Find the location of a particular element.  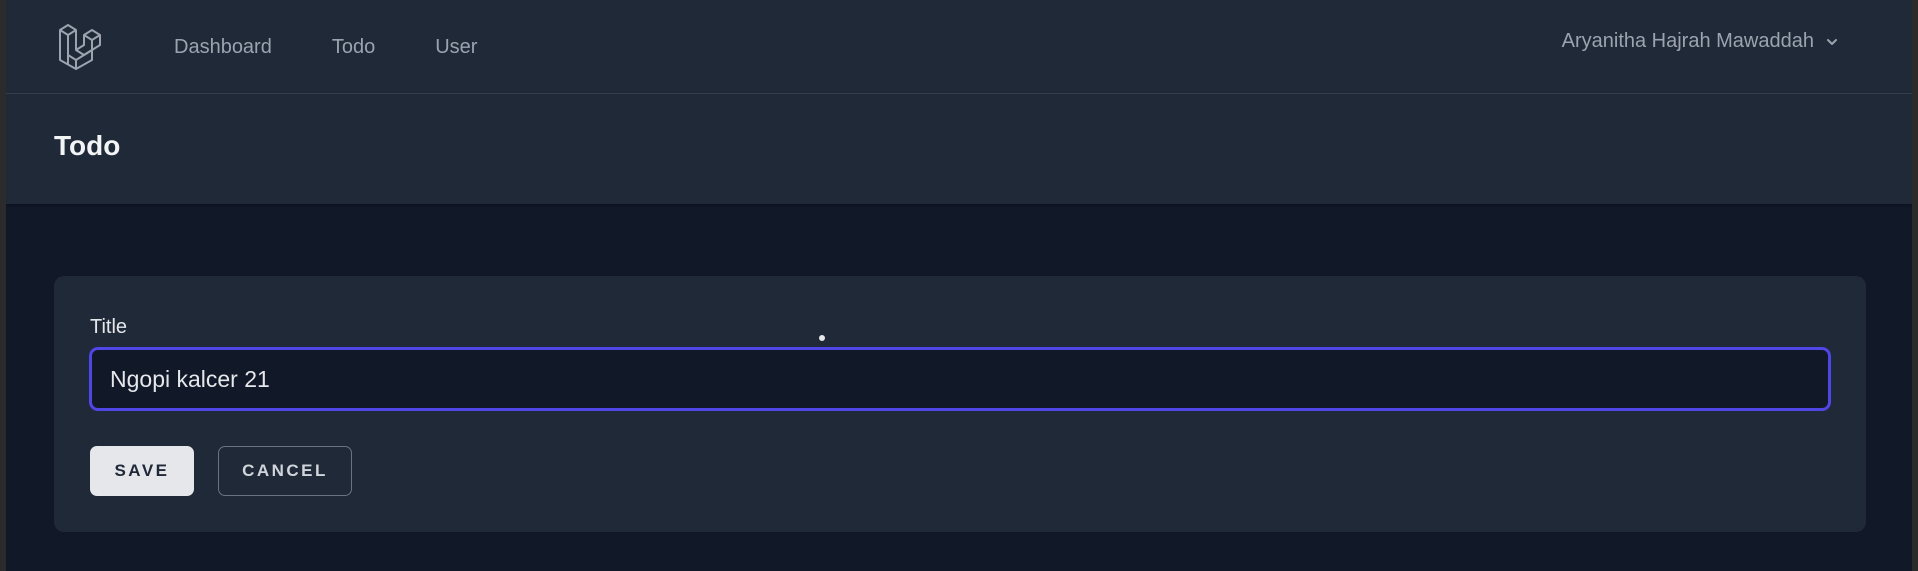

nav-links: Dashboard Todo User is located at coordinates (355, 47).